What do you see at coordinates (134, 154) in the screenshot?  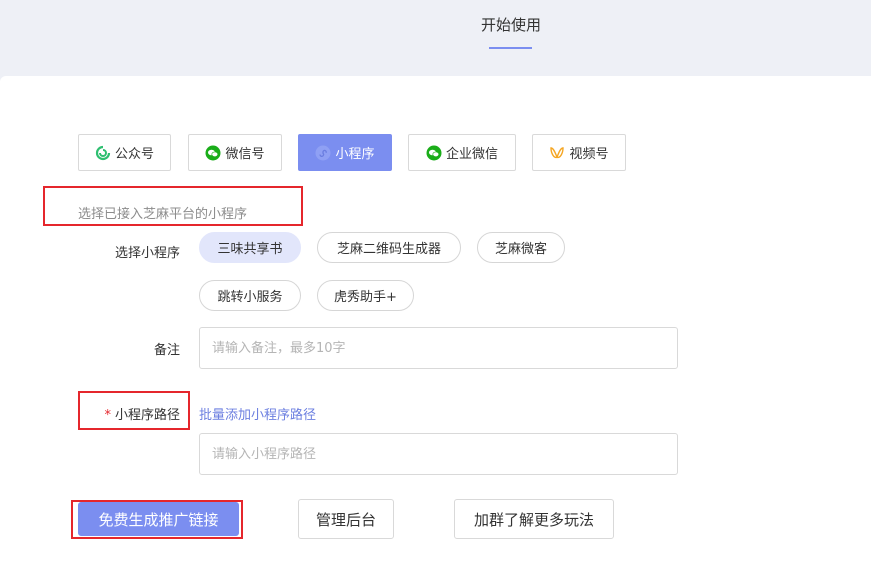 I see `tab-label: 公众号` at bounding box center [134, 154].